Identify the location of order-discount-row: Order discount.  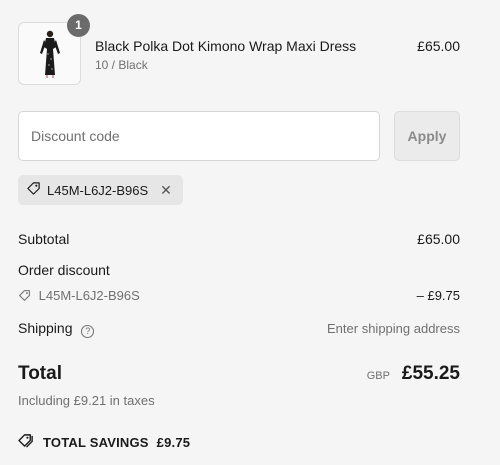
(239, 270).